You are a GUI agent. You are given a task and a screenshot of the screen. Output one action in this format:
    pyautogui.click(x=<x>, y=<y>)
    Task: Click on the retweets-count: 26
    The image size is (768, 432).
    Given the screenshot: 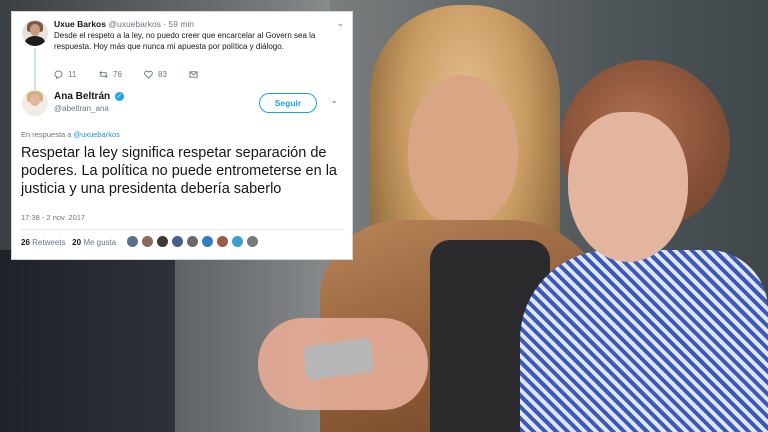 What is the action you would take?
    pyautogui.click(x=25, y=242)
    